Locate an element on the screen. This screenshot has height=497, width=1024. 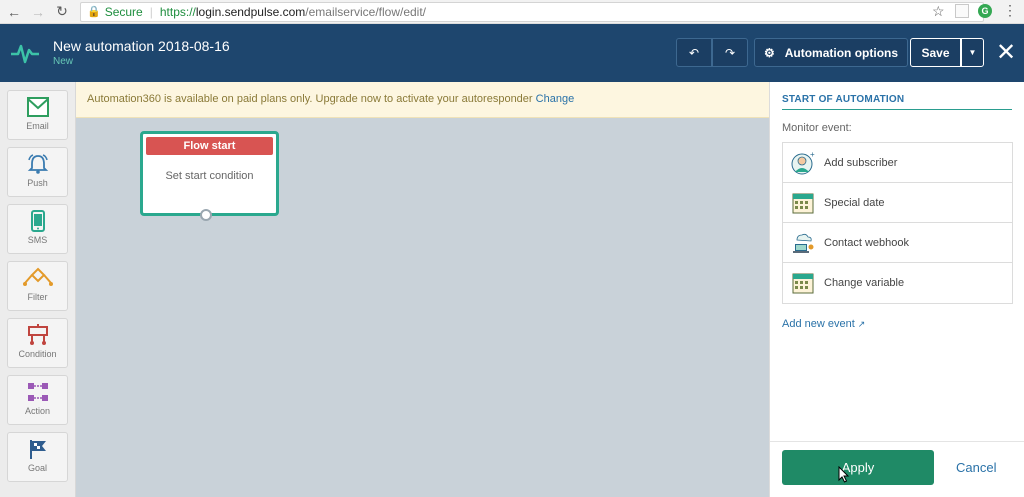
tool-condition: Condition is located at coordinates (37, 343).